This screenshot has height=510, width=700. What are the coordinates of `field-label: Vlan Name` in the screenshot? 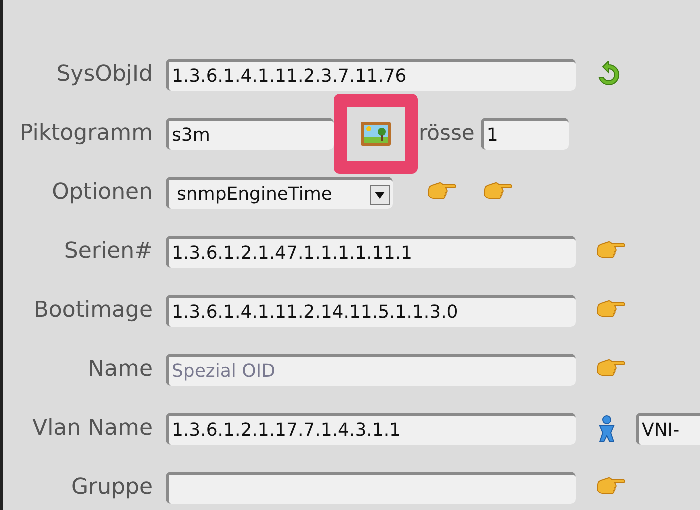 It's located at (92, 429).